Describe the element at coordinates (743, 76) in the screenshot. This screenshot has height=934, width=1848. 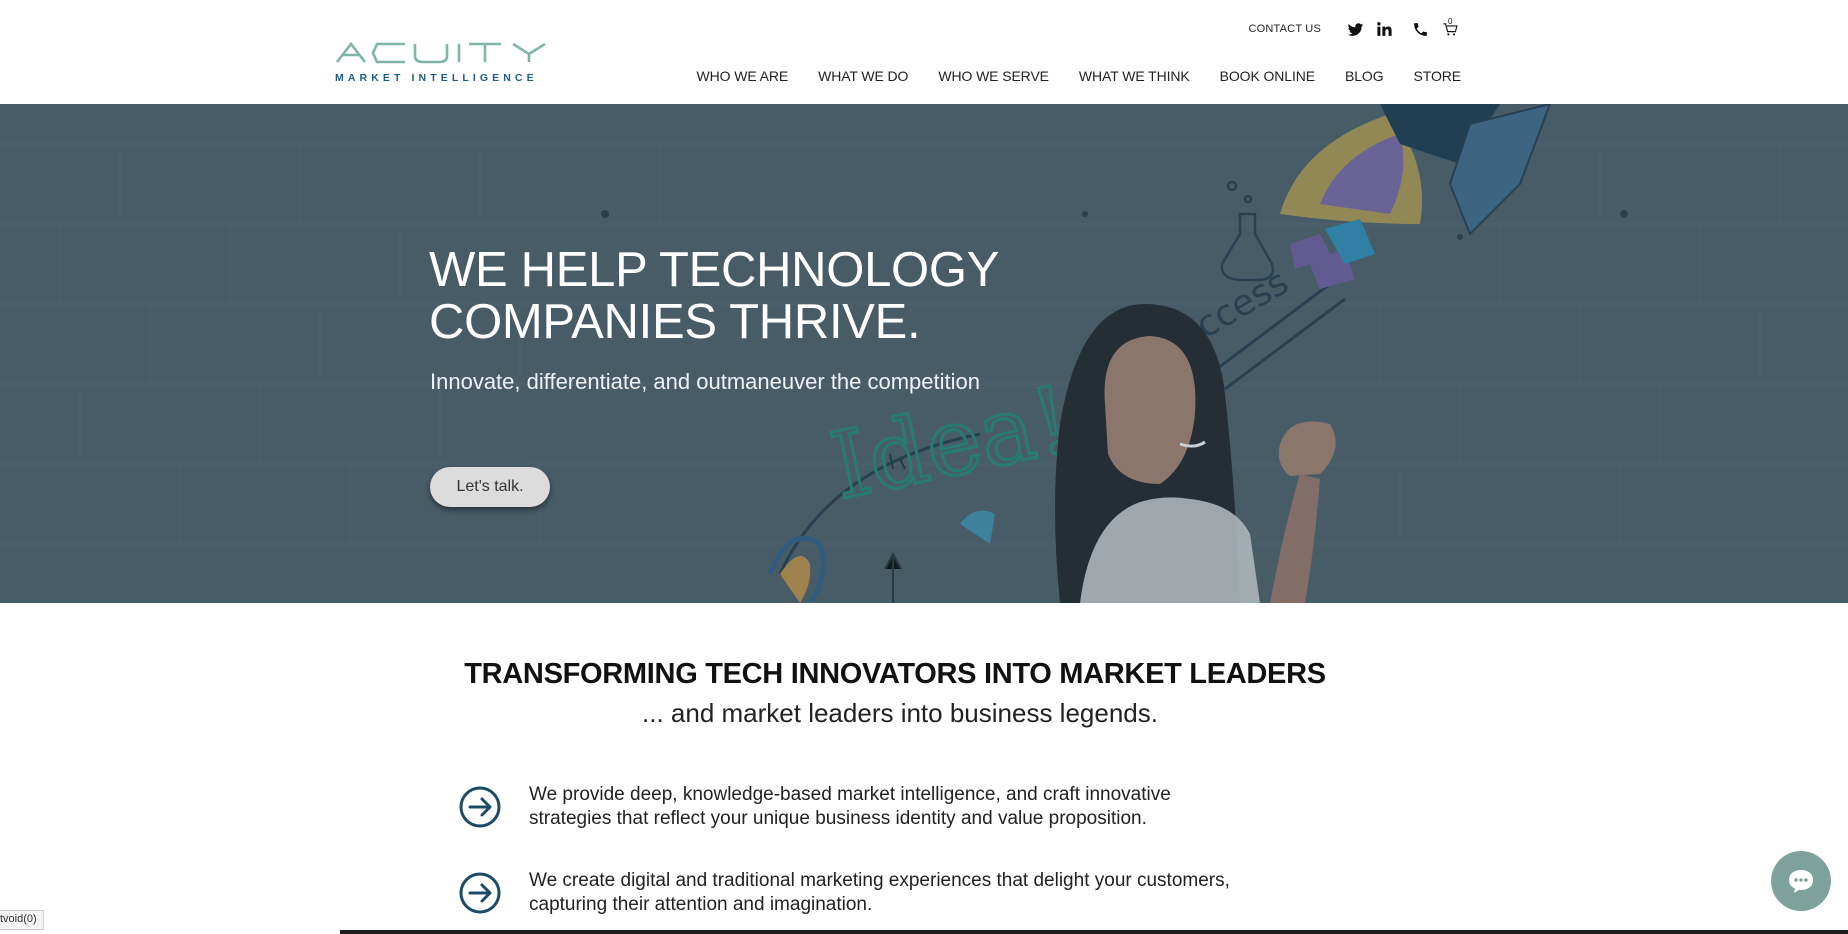
I see `nav-who-we-are: WHO WE ARE` at that location.